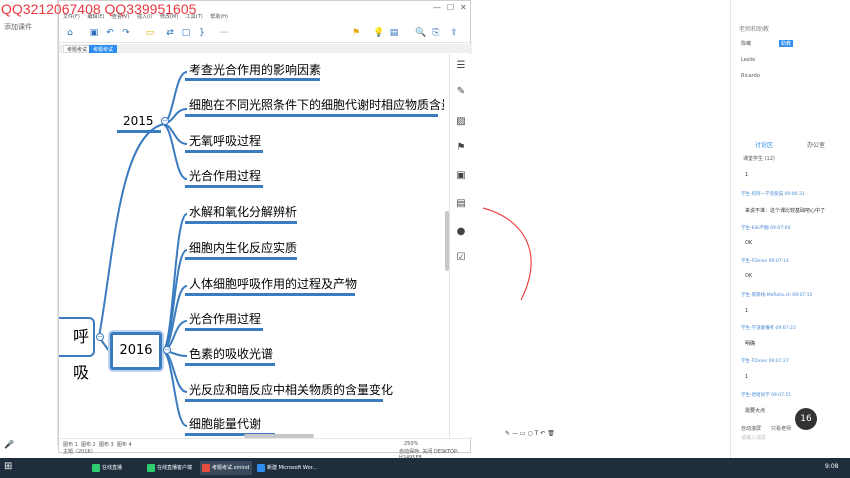  Describe the element at coordinates (243, 247) in the screenshot. I see `topic-2016-item: 细胞内生化反应实质` at that location.